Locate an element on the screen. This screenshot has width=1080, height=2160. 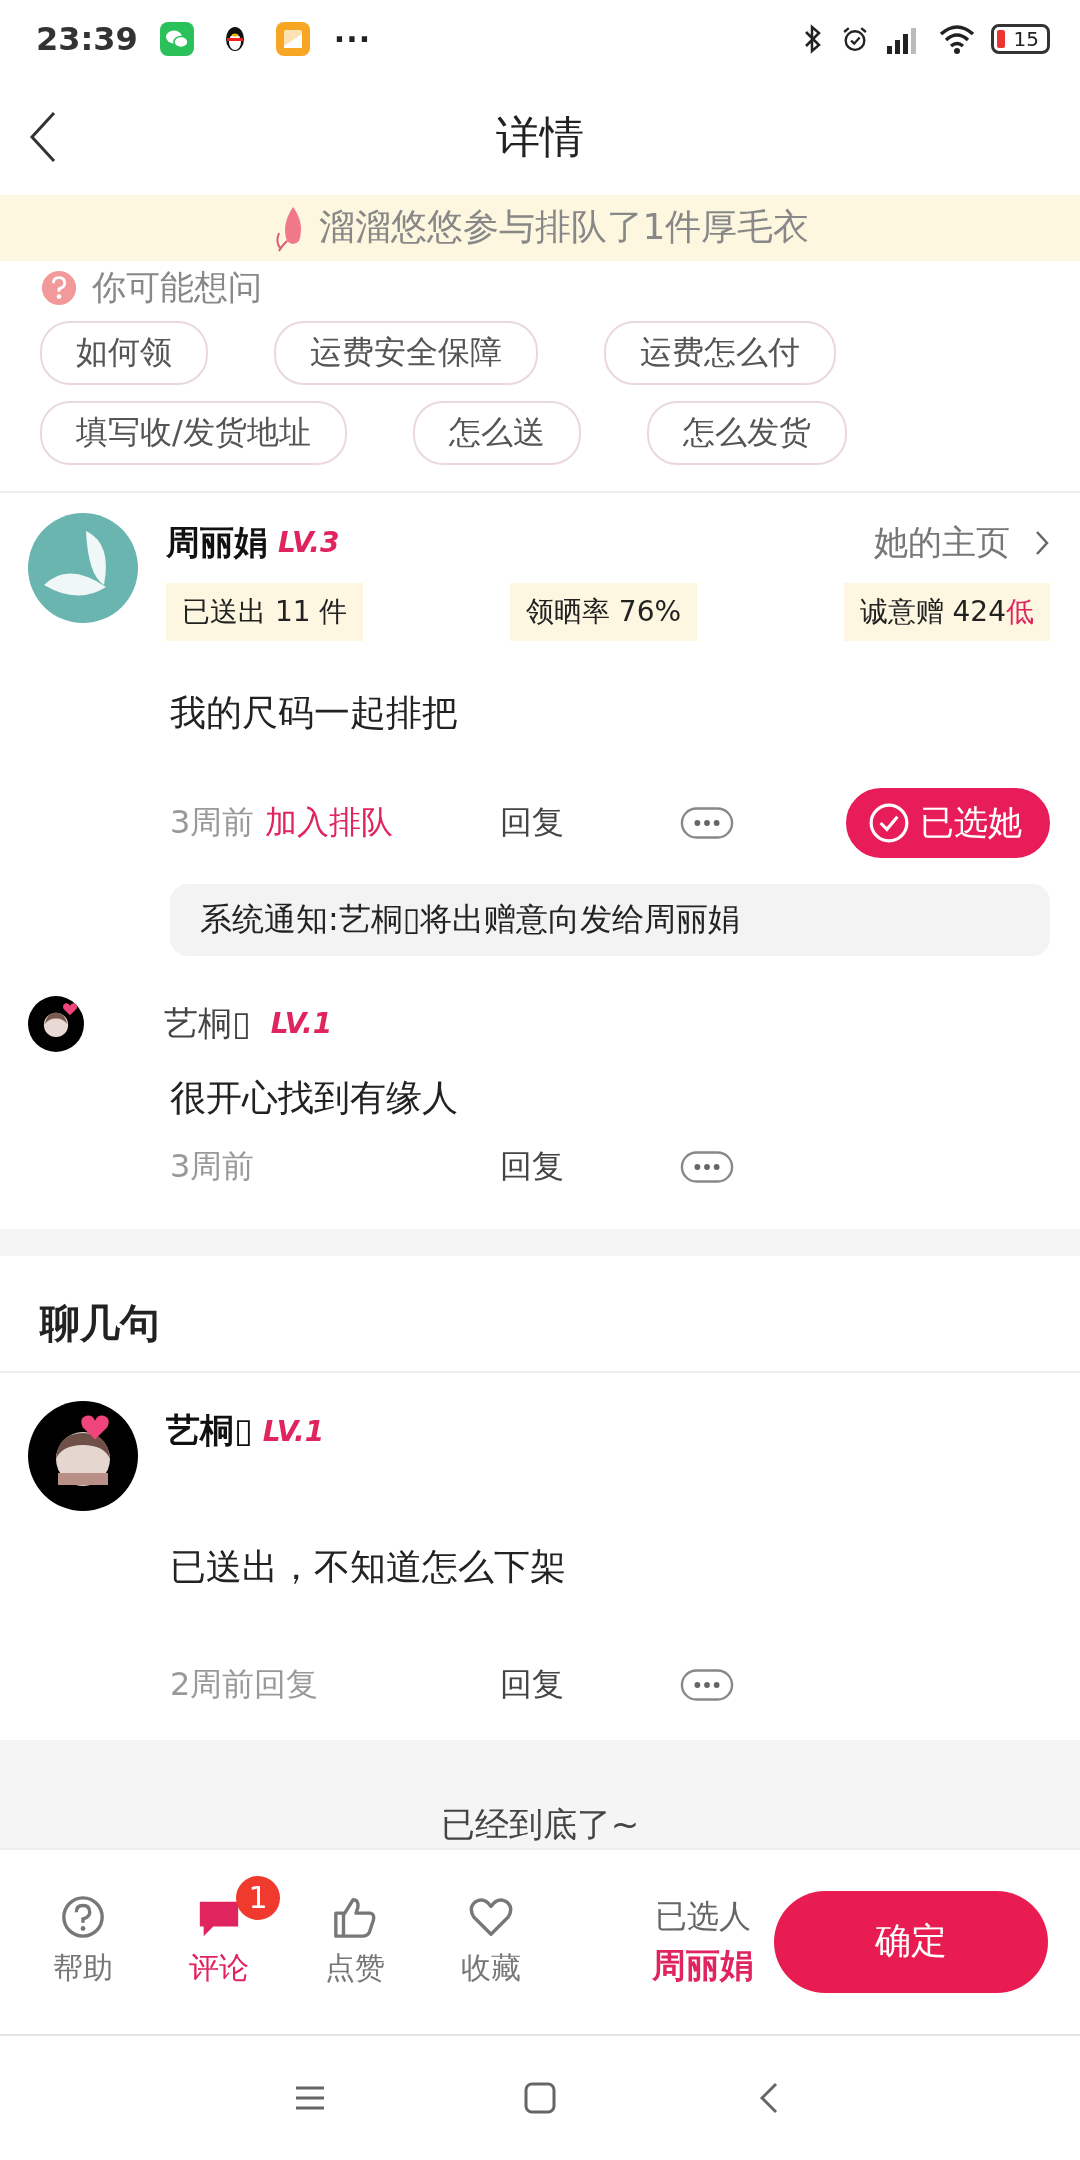
question-chip: 运费怎么付 is located at coordinates (720, 352).